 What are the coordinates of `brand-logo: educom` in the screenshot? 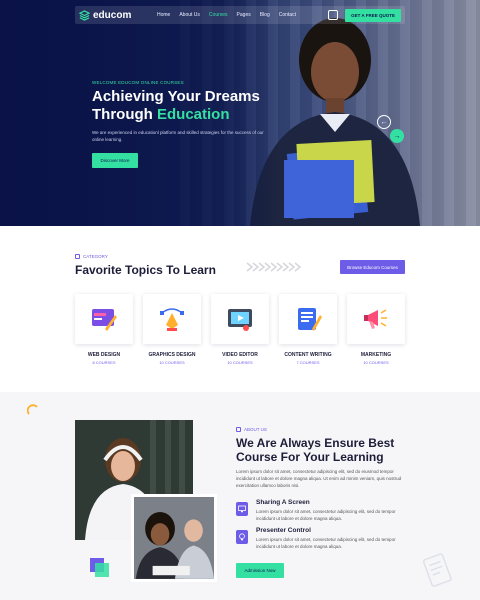 It's located at (114, 15).